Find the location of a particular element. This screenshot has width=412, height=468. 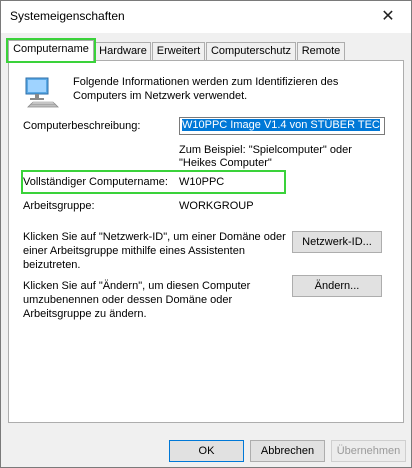

tab-computername: Computername is located at coordinates (51, 50).